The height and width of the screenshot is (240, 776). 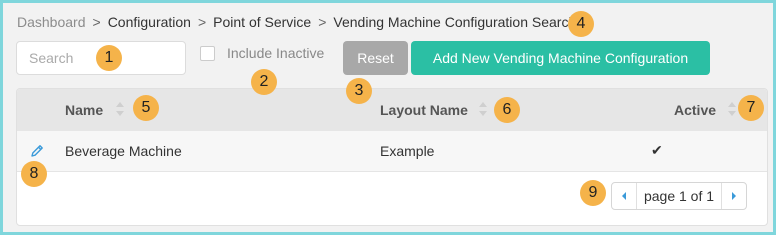 I want to click on include-inactive-checkbox, so click(x=207, y=53).